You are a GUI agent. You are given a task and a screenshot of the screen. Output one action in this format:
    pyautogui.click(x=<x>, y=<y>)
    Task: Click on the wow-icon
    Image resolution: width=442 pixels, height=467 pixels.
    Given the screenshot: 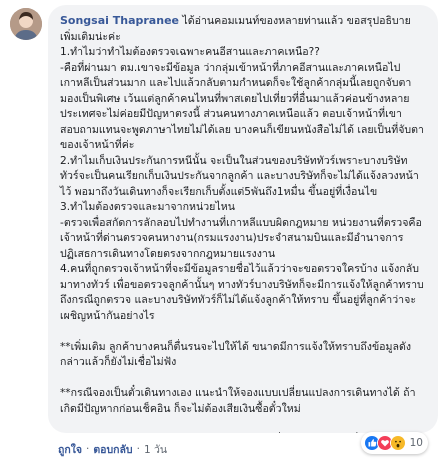 What is the action you would take?
    pyautogui.click(x=397, y=443)
    